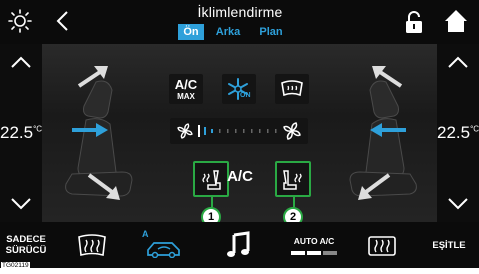  What do you see at coordinates (90, 130) in the screenshot?
I see `left-face-air-arrow-icon` at bounding box center [90, 130].